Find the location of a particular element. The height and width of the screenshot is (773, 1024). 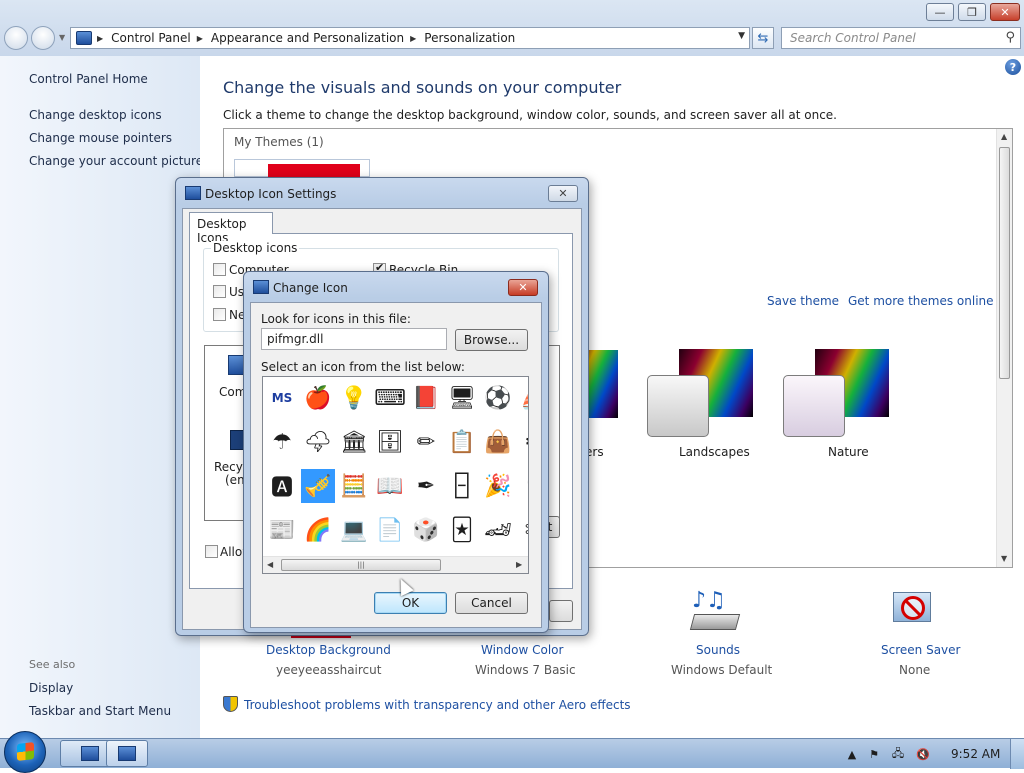

breadcrumb-control-panel: Control Panel is located at coordinates (151, 38).